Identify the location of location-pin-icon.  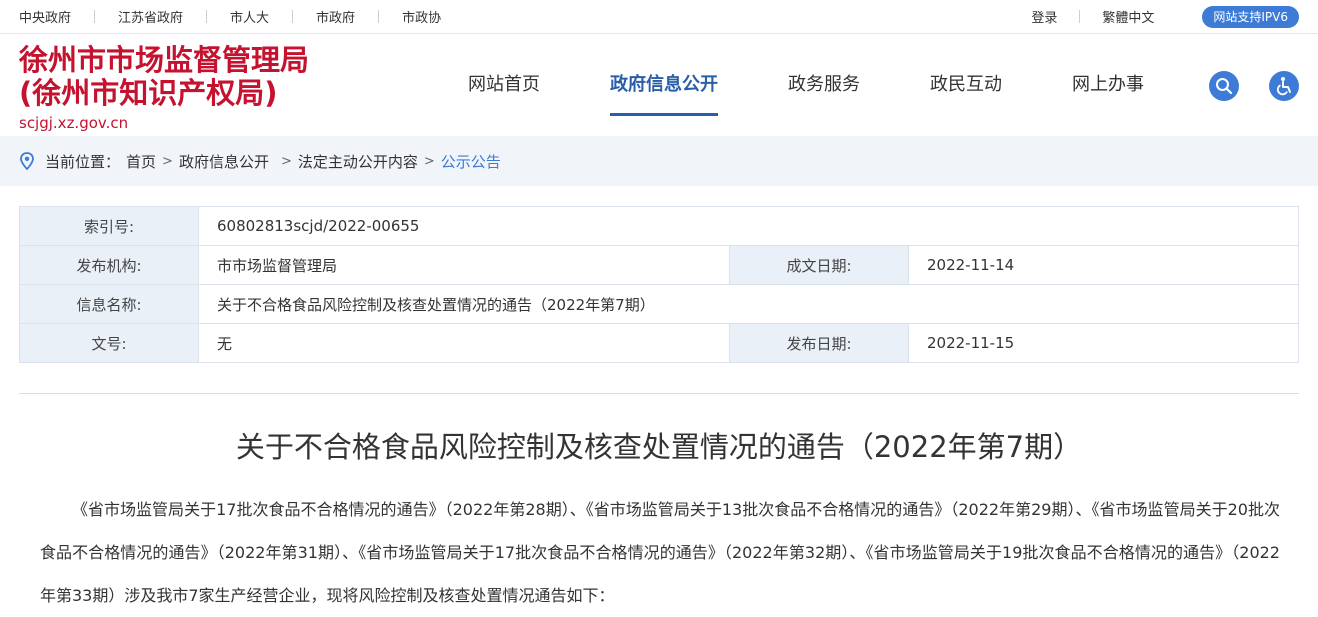
(27, 161).